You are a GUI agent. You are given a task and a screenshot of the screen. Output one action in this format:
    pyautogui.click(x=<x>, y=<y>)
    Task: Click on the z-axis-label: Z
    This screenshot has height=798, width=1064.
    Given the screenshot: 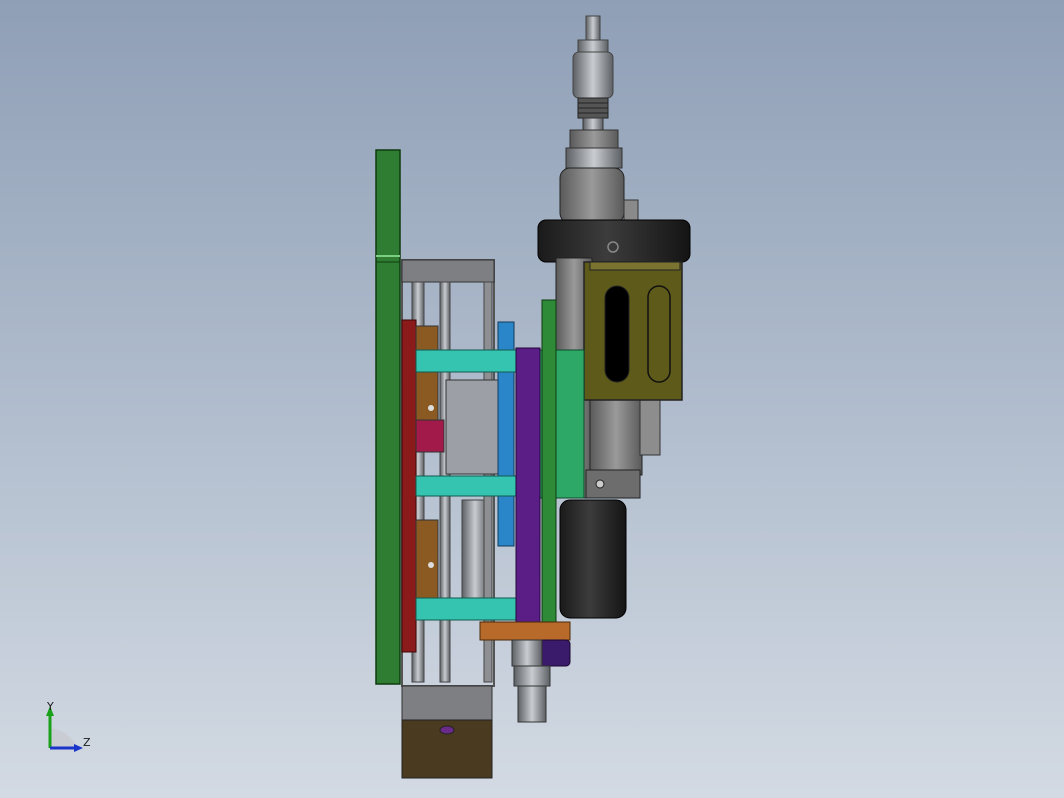 What is the action you would take?
    pyautogui.click(x=87, y=742)
    